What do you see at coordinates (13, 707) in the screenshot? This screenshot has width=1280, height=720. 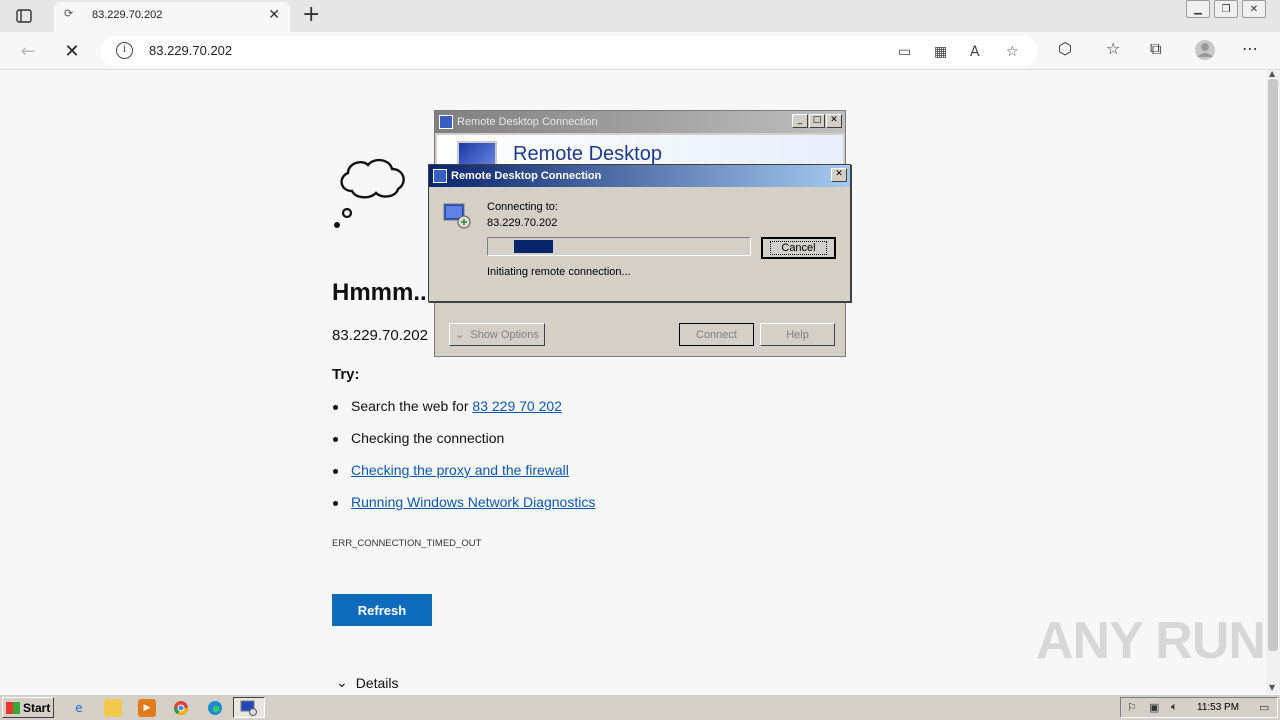 I see `windows-logo-icon` at bounding box center [13, 707].